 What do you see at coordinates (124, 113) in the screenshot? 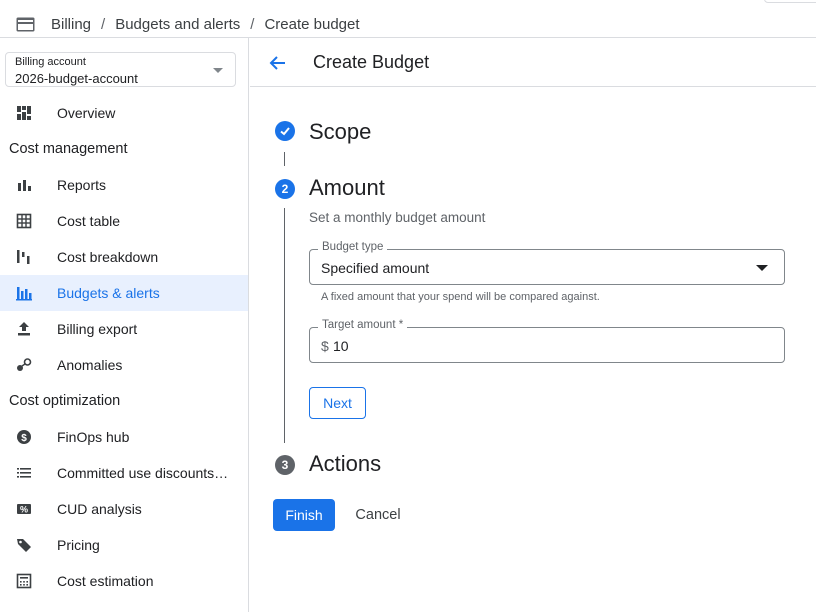
I see `sidebar-item-overview: Overview` at bounding box center [124, 113].